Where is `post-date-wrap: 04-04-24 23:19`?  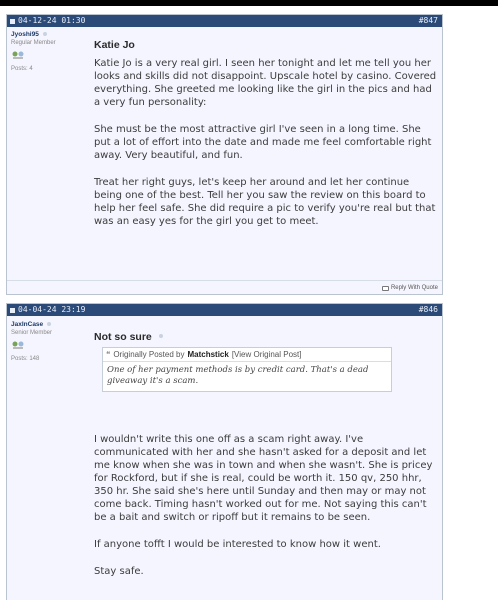 post-date-wrap: 04-04-24 23:19 is located at coordinates (47, 310).